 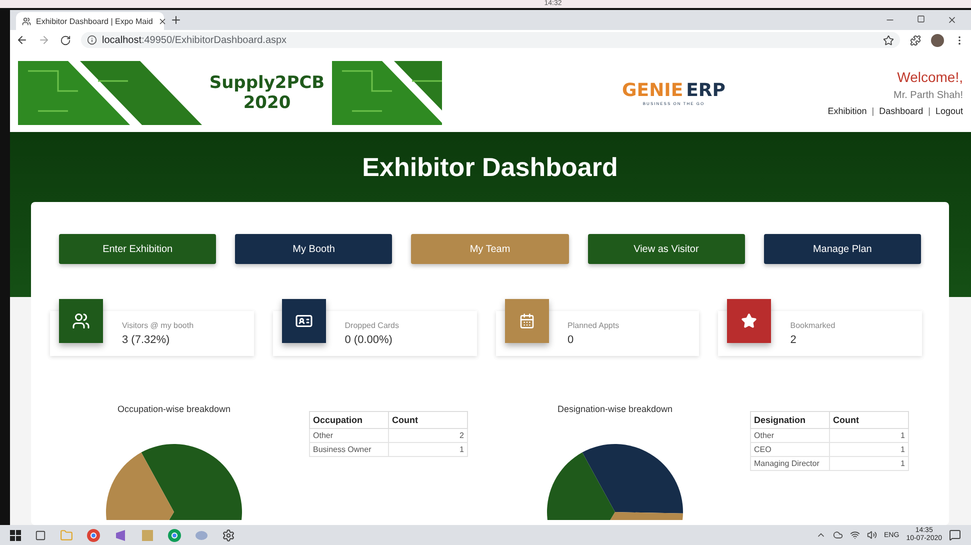 What do you see at coordinates (838, 535) in the screenshot?
I see `cloud-icon` at bounding box center [838, 535].